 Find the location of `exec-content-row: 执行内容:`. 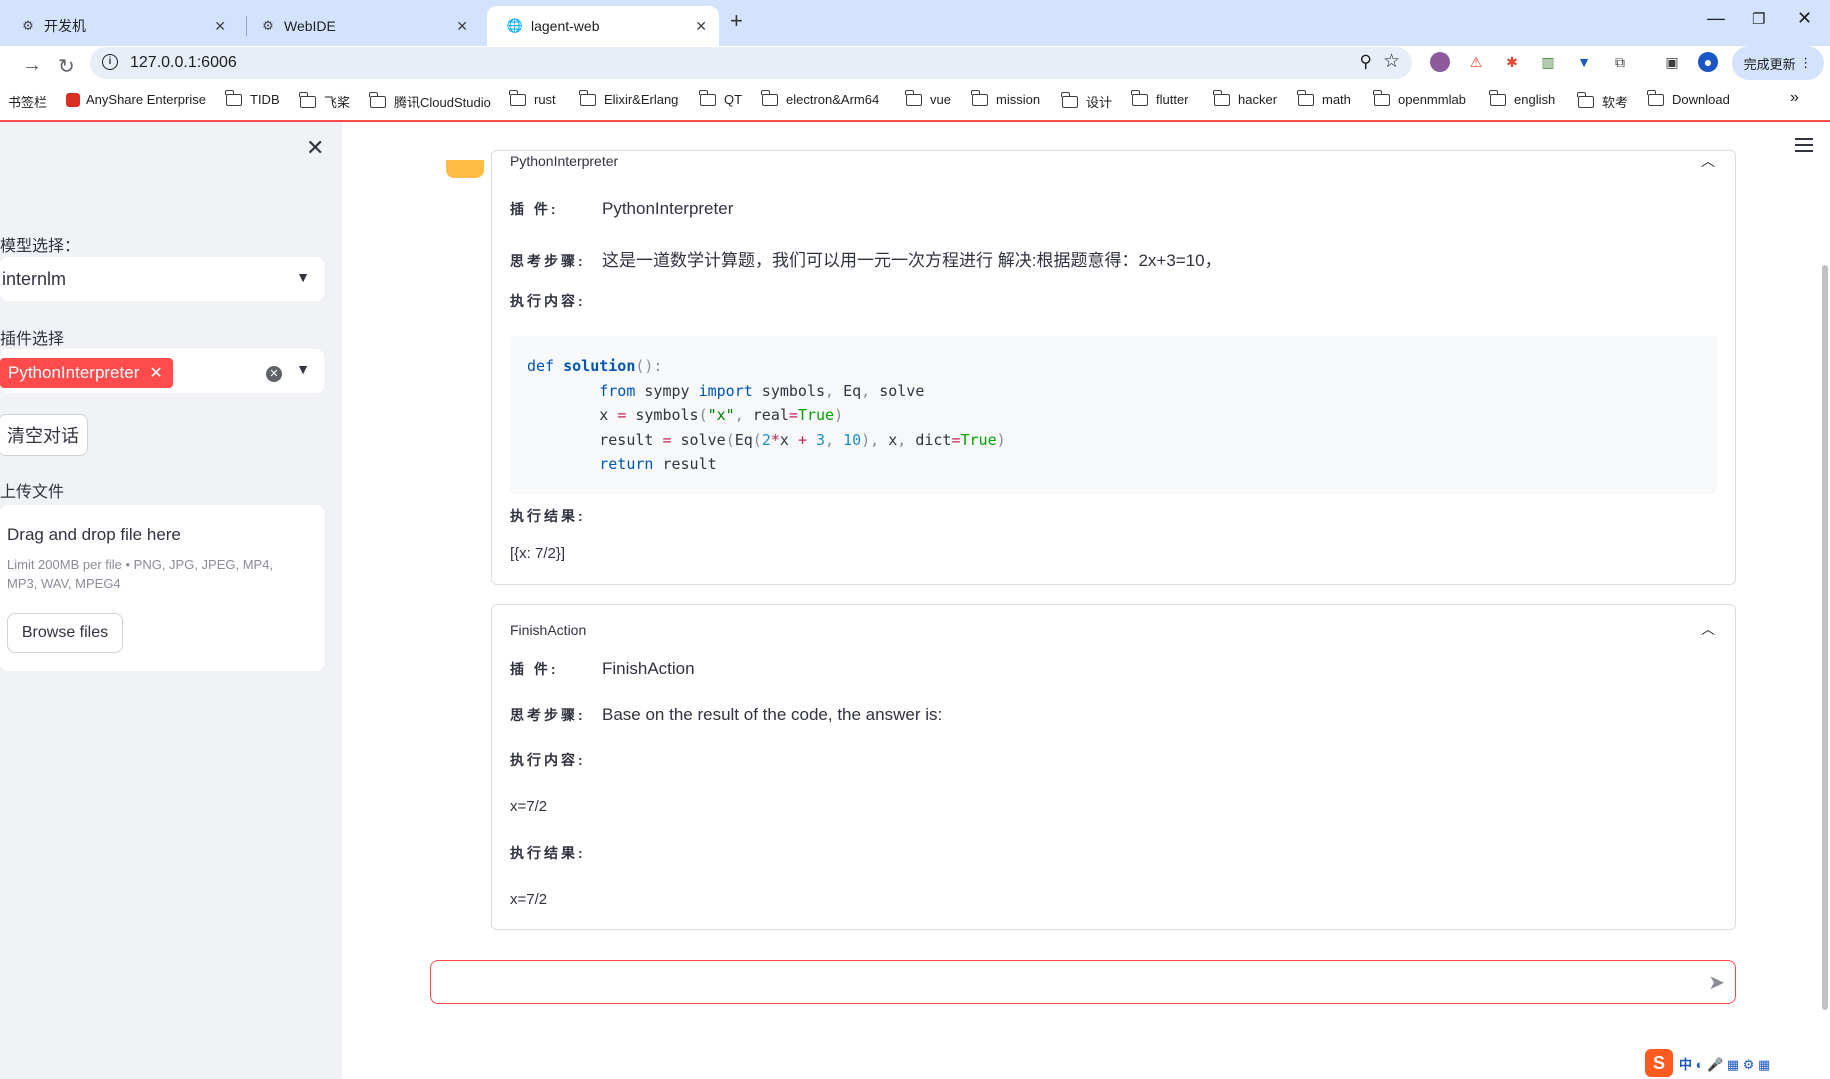

exec-content-row: 执行内容: is located at coordinates (556, 301).